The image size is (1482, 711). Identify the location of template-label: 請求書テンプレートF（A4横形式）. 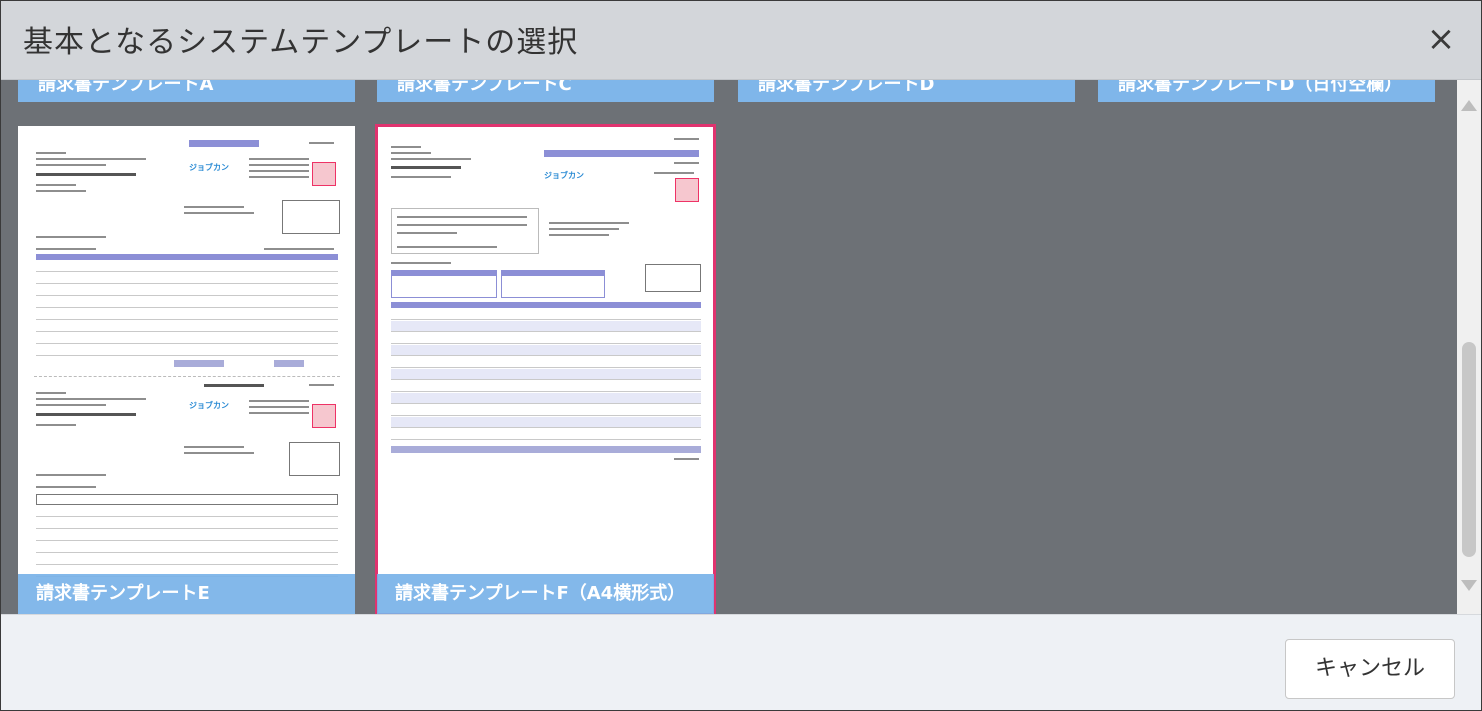
(545, 594).